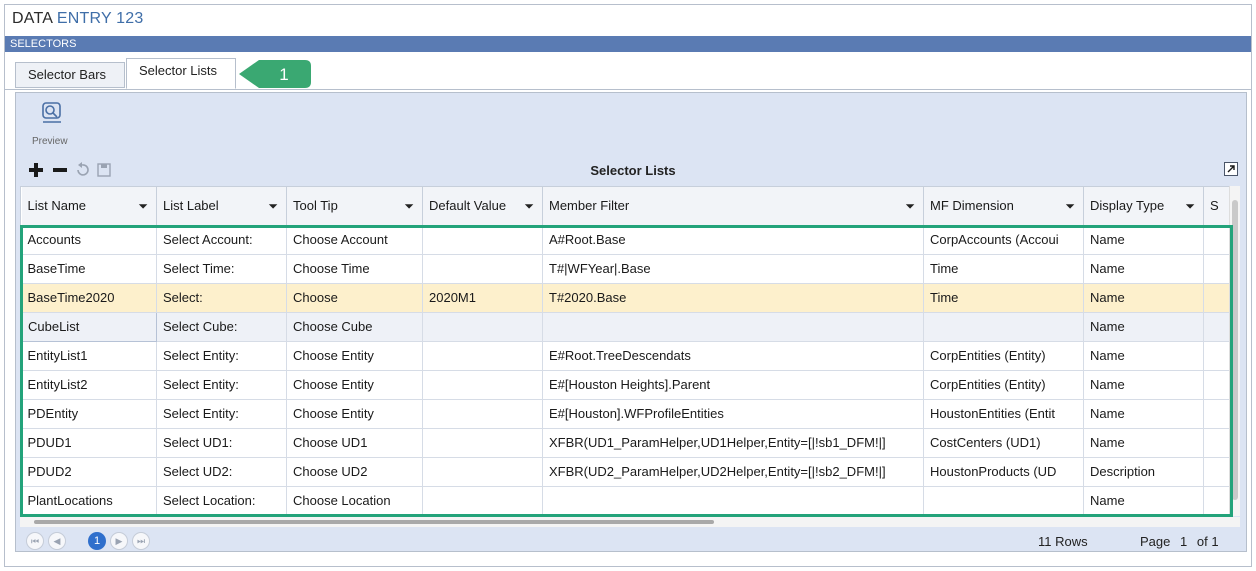  Describe the element at coordinates (89, 298) in the screenshot. I see `table-cell: BaseTime2020` at that location.